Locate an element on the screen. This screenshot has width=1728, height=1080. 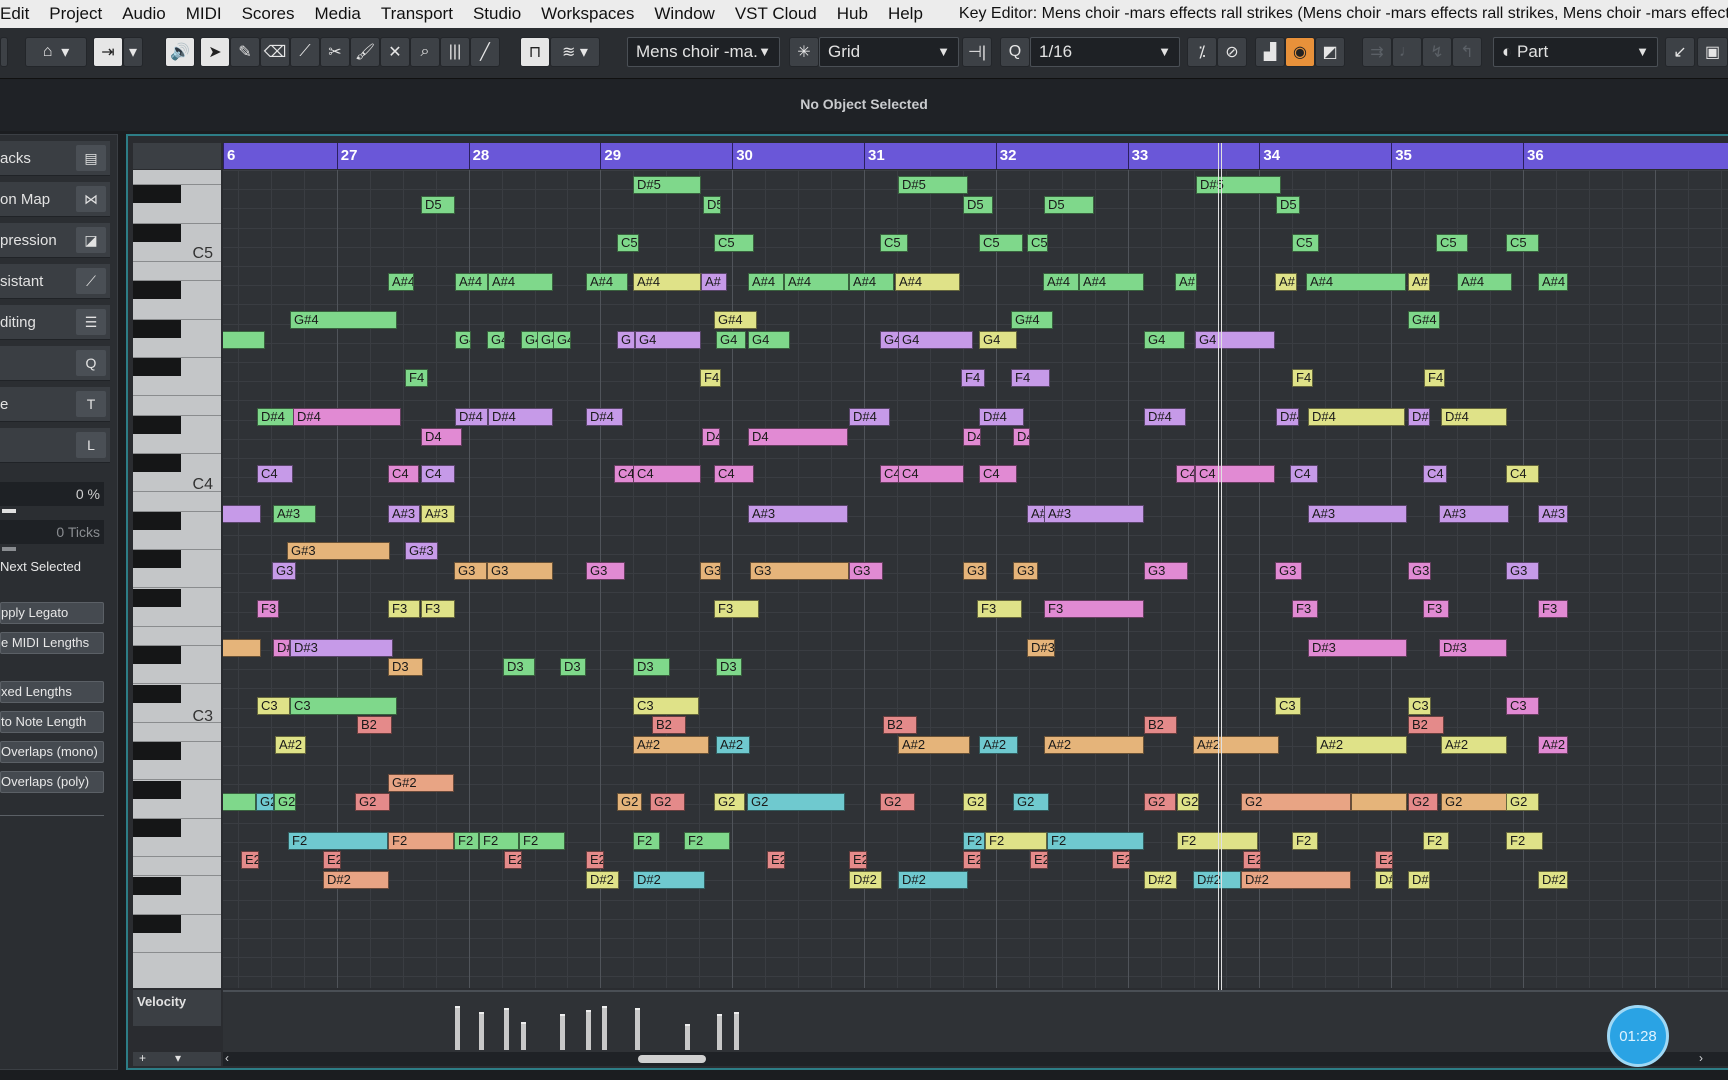
line-tool: ╱ is located at coordinates (485, 52).